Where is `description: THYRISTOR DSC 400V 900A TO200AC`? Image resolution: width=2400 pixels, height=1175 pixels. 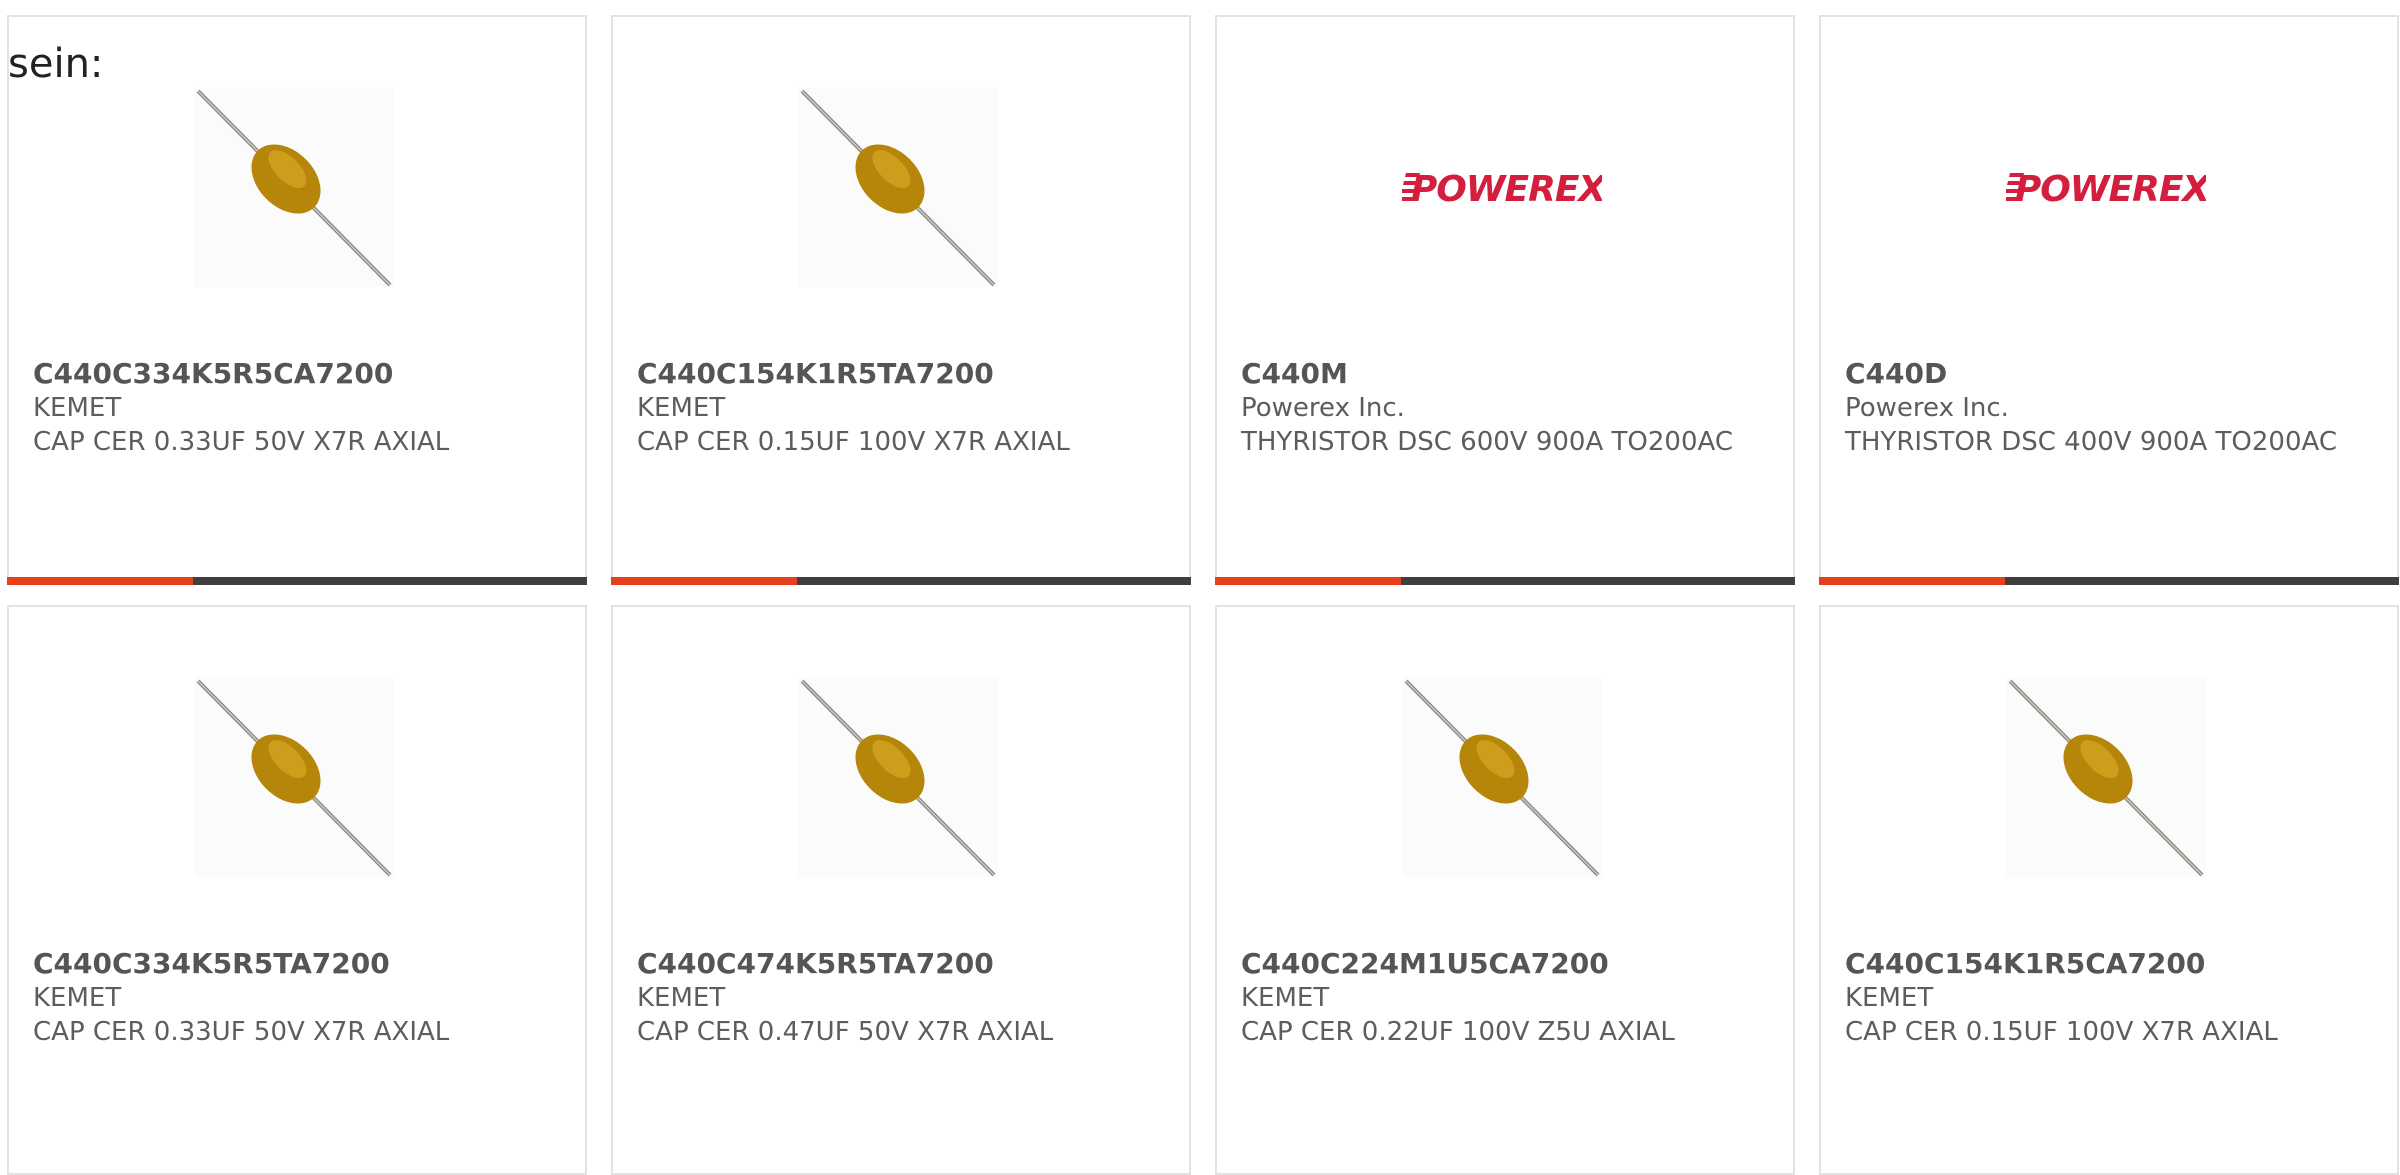
description: THYRISTOR DSC 400V 900A TO200AC is located at coordinates (2091, 442).